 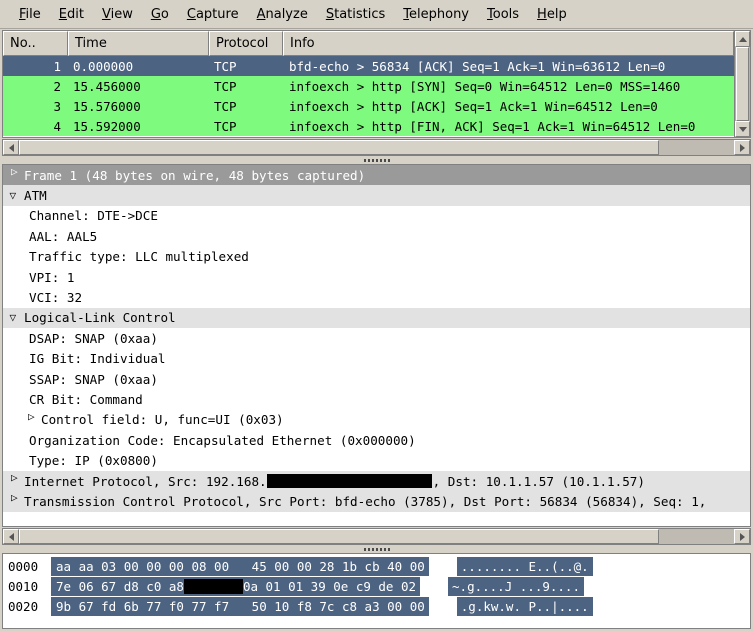 What do you see at coordinates (143, 606) in the screenshot?
I see `hex-bytes-left: 9b 67 fd 6b 77 f0 77 f7` at bounding box center [143, 606].